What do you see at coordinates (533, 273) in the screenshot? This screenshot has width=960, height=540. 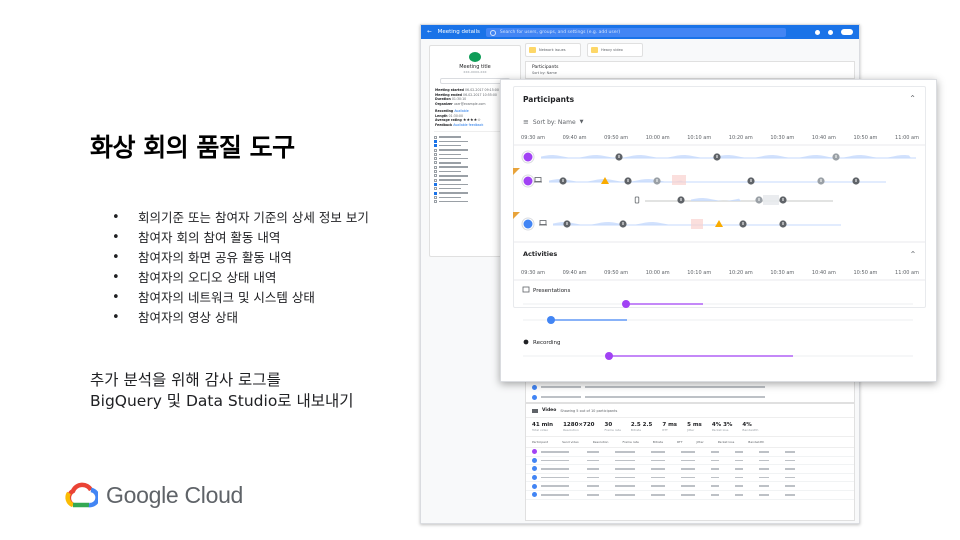 I see `time-tick-label-activities: 09:30 am` at bounding box center [533, 273].